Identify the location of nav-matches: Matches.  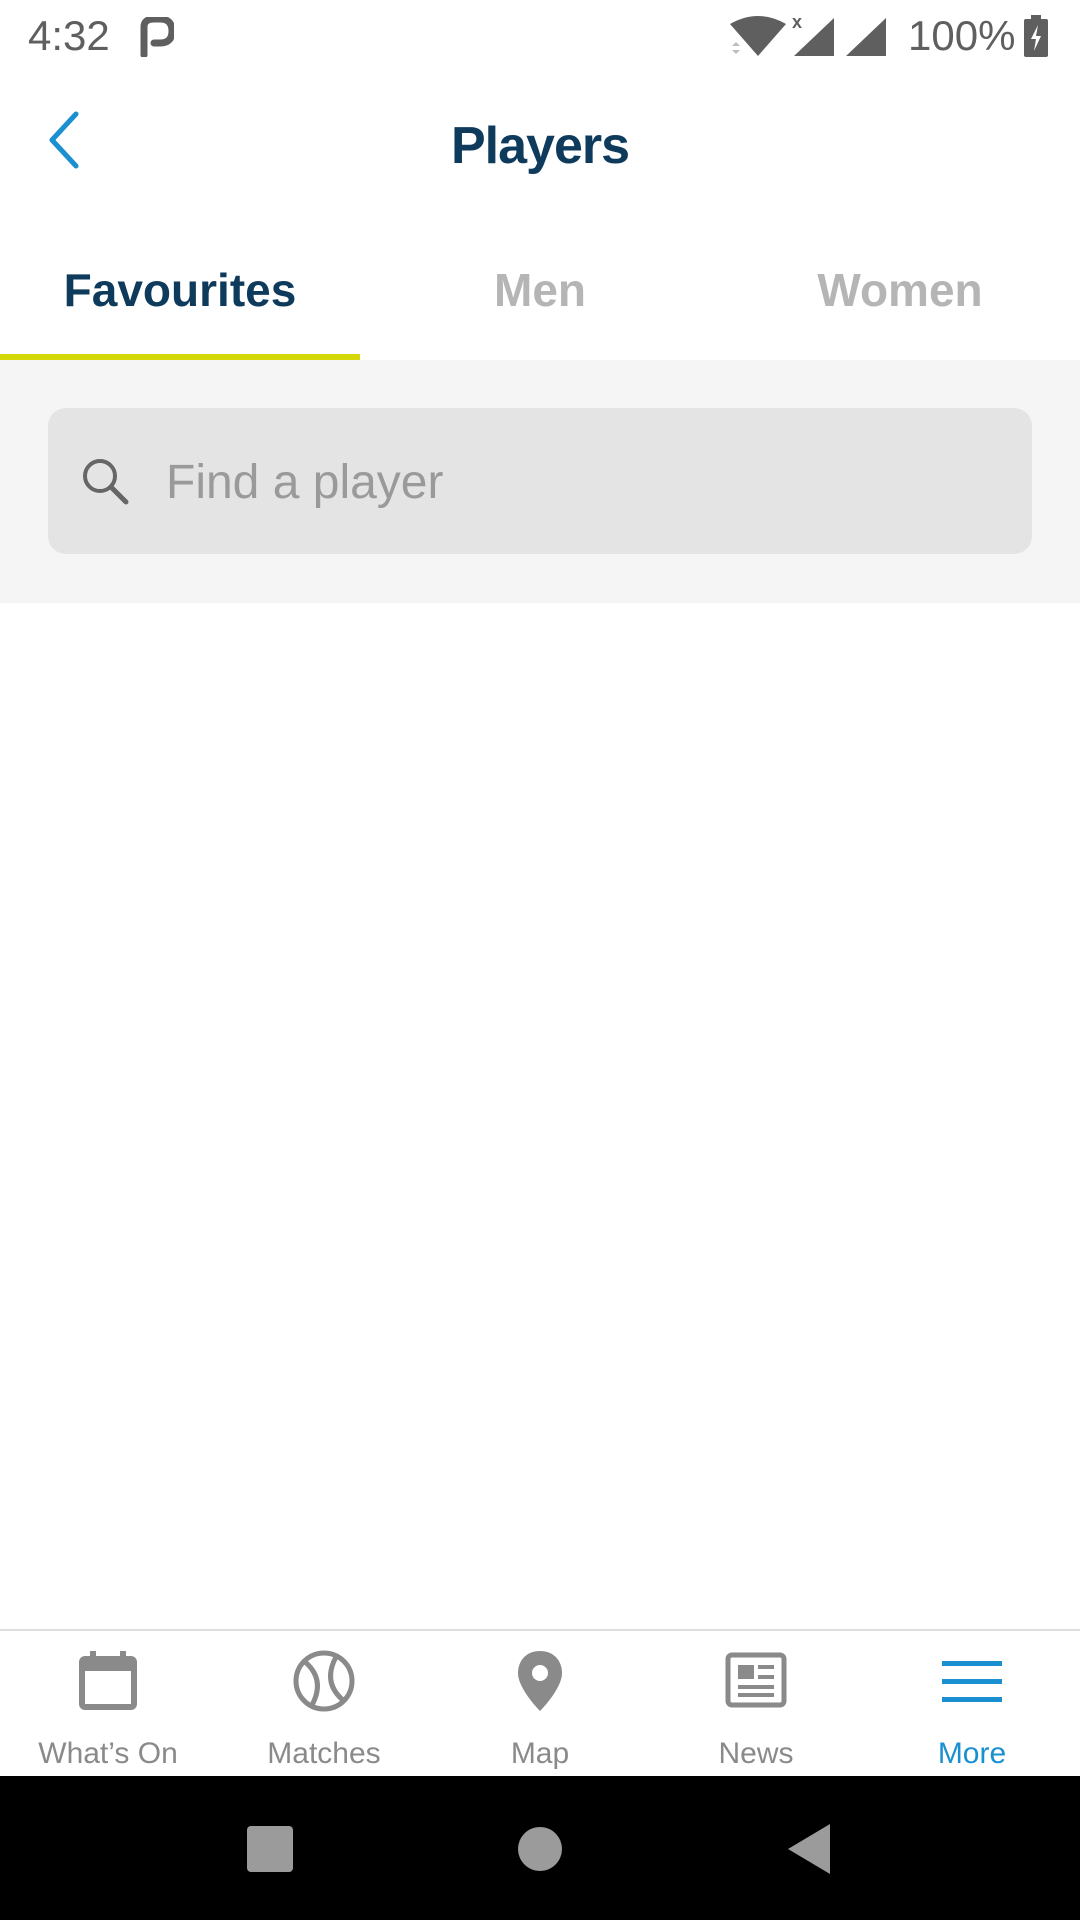
(324, 1704).